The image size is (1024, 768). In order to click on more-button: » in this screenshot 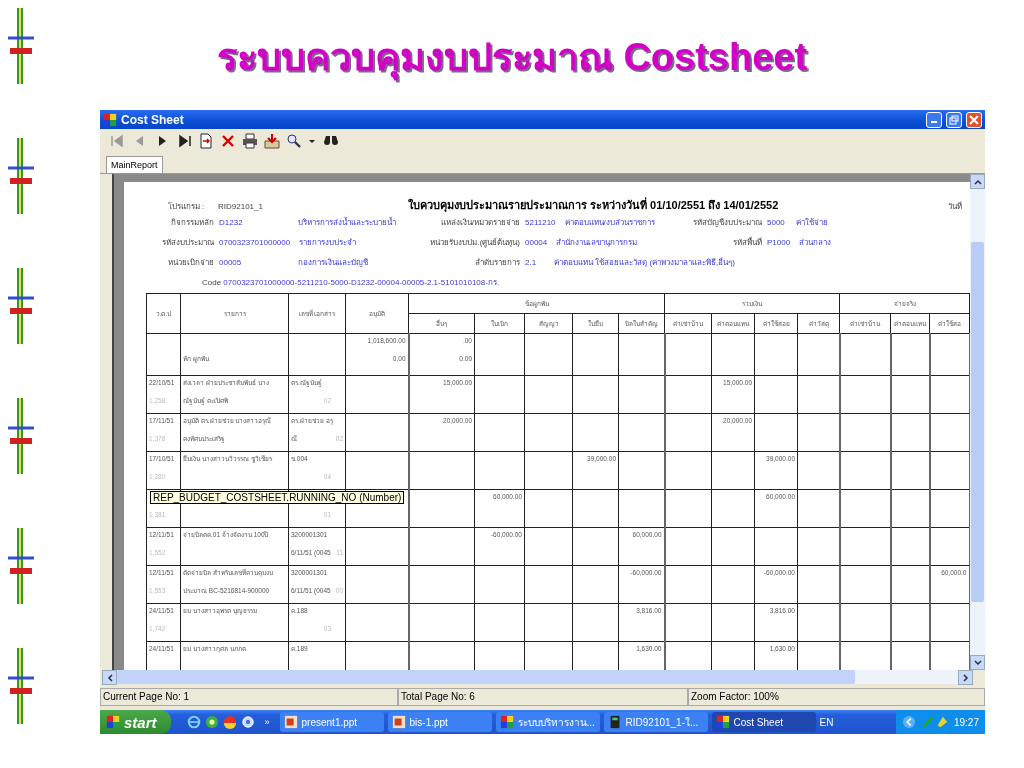, I will do `click(267, 722)`.